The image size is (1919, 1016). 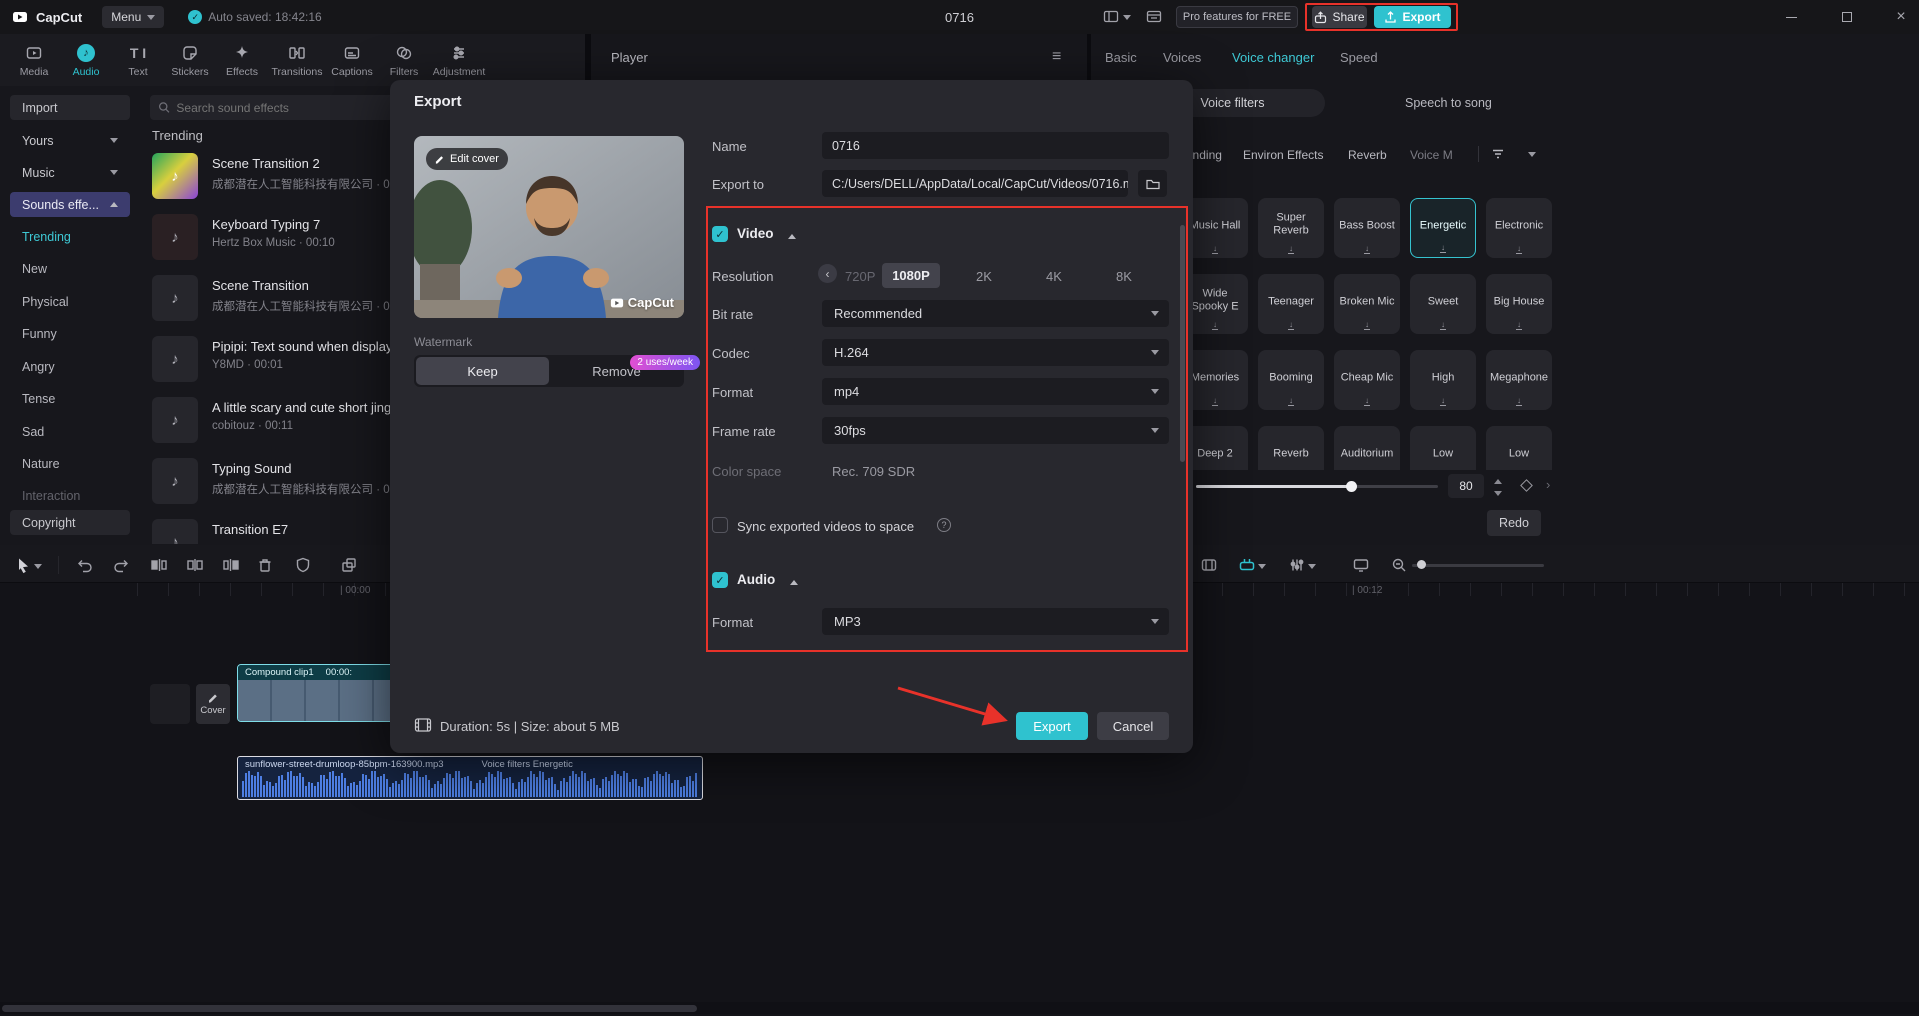 I want to click on voice-tile: Booming ↓, so click(x=1291, y=380).